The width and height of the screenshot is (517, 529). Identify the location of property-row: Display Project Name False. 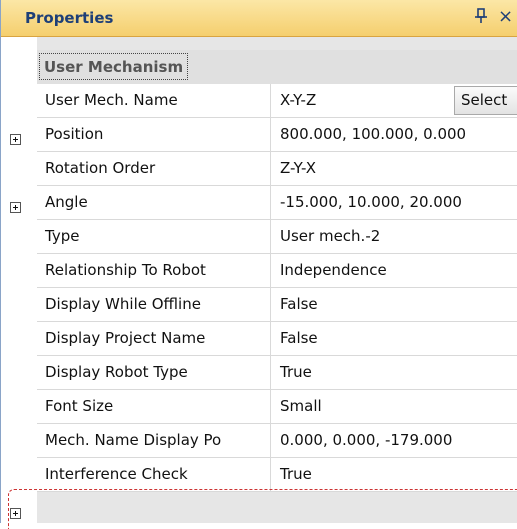
(277, 339).